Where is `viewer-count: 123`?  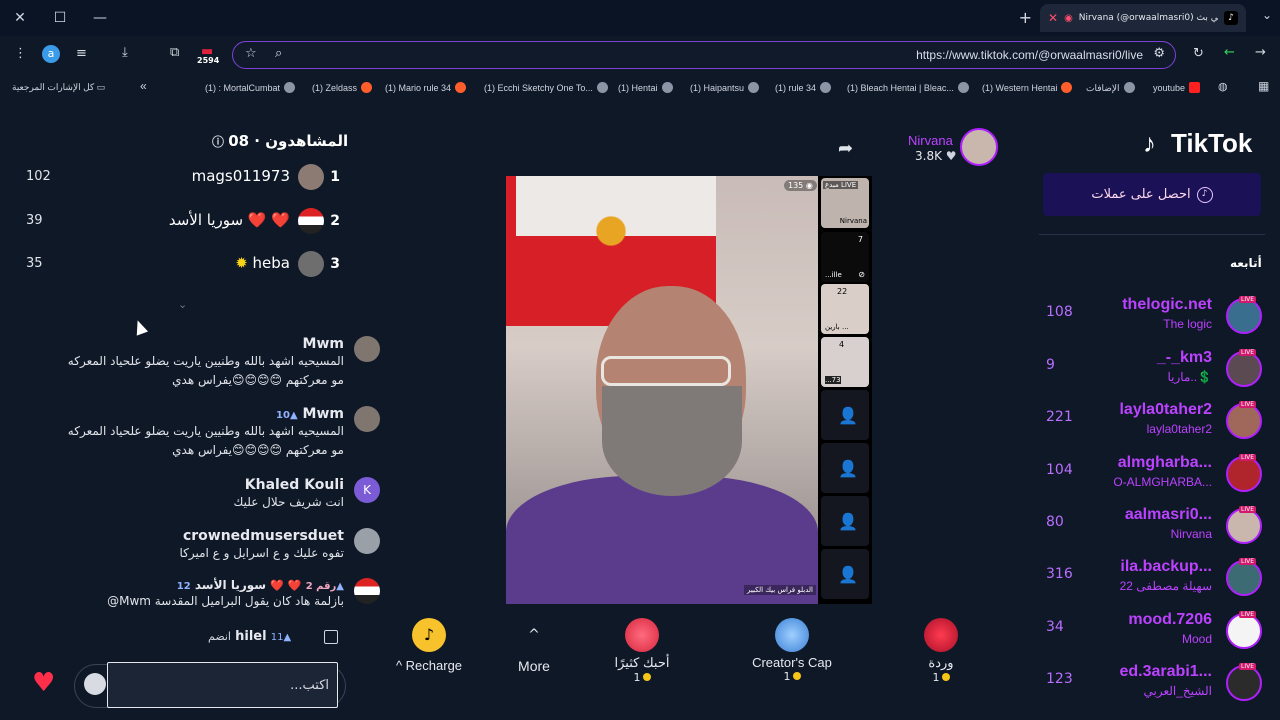
viewer-count: 123 is located at coordinates (1059, 679).